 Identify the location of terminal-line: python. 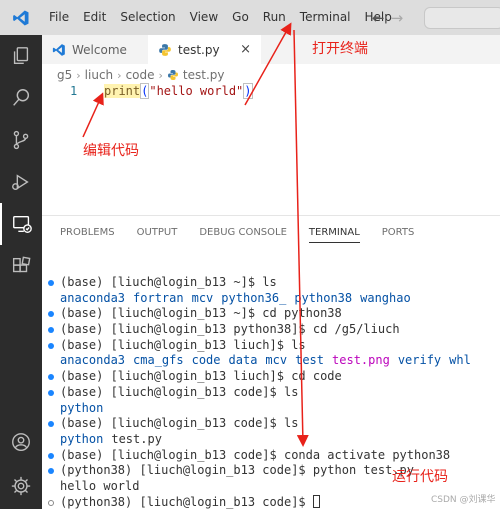
(260, 409).